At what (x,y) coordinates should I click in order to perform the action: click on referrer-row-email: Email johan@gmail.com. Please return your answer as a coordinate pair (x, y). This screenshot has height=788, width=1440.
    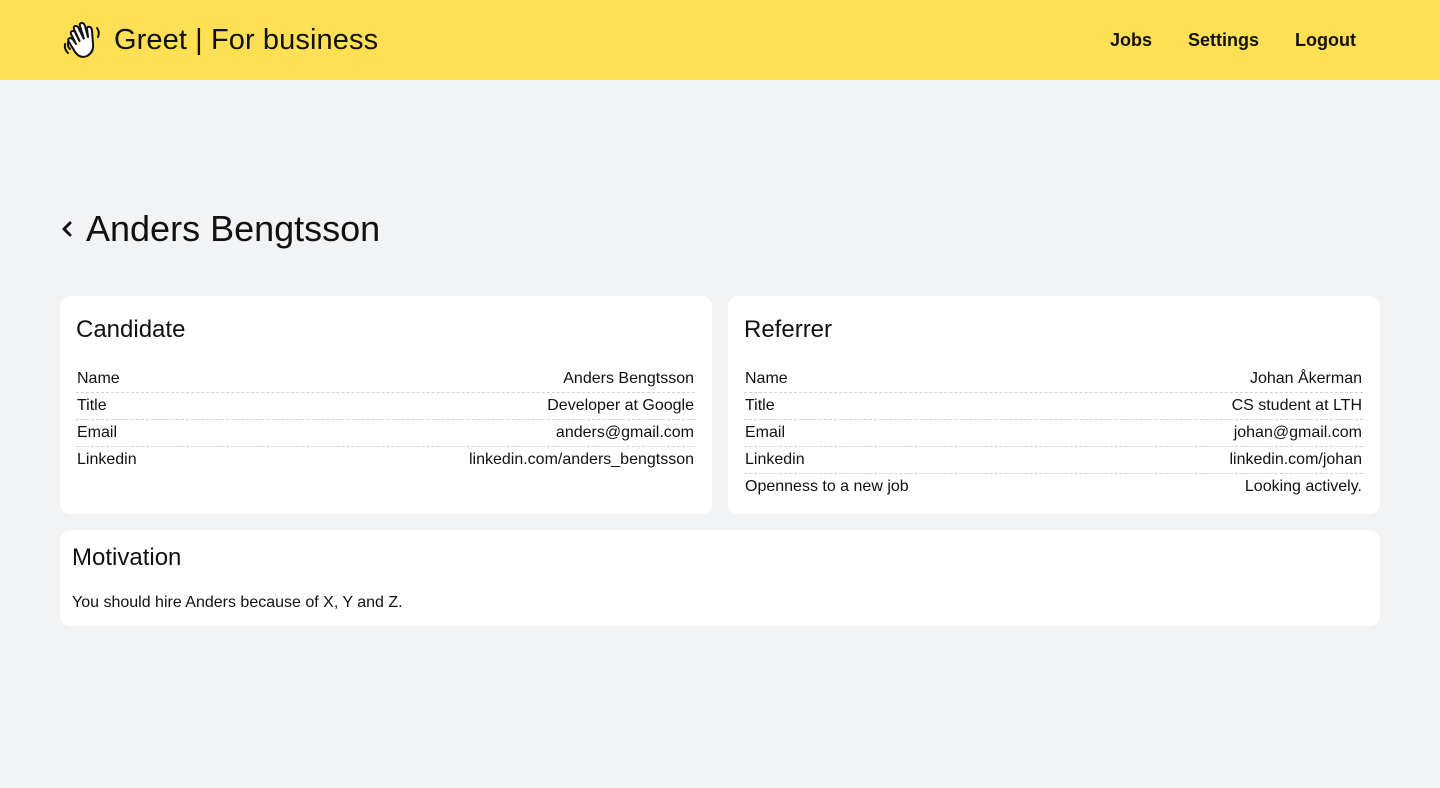
    Looking at the image, I should click on (1053, 433).